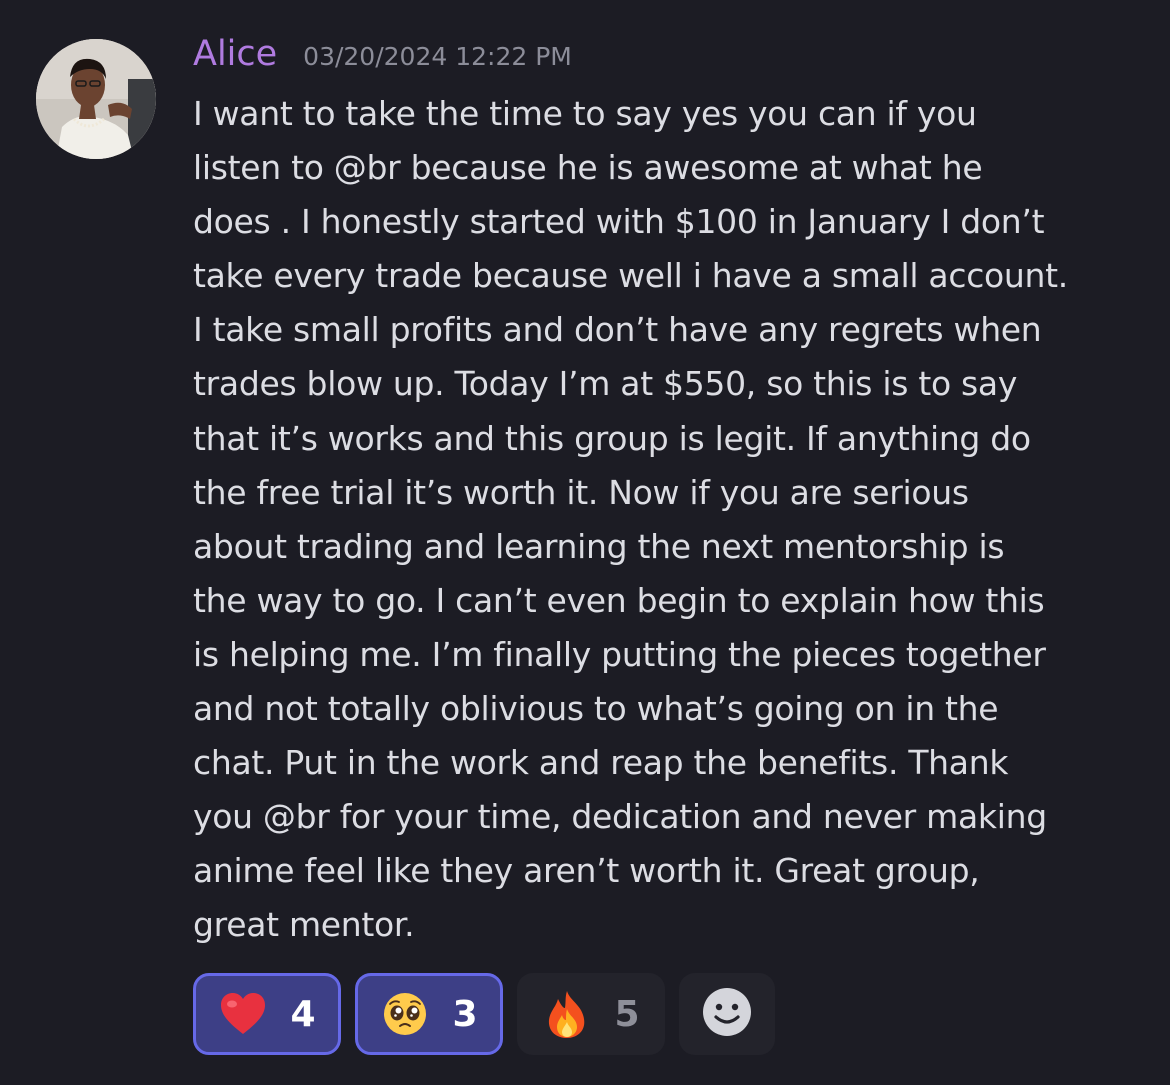  I want to click on reaction-pleading-face: 3, so click(429, 1014).